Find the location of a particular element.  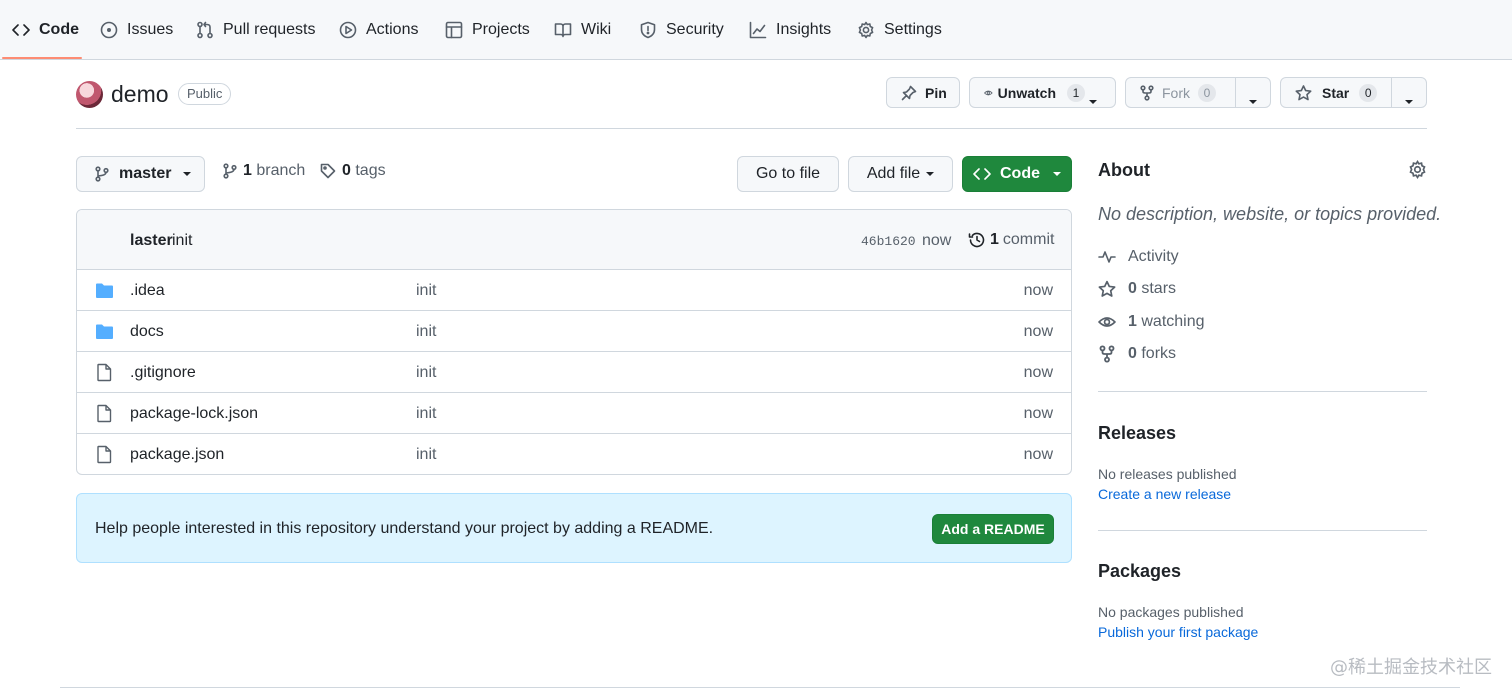

fork-button: Fork 0 is located at coordinates (1198, 92).